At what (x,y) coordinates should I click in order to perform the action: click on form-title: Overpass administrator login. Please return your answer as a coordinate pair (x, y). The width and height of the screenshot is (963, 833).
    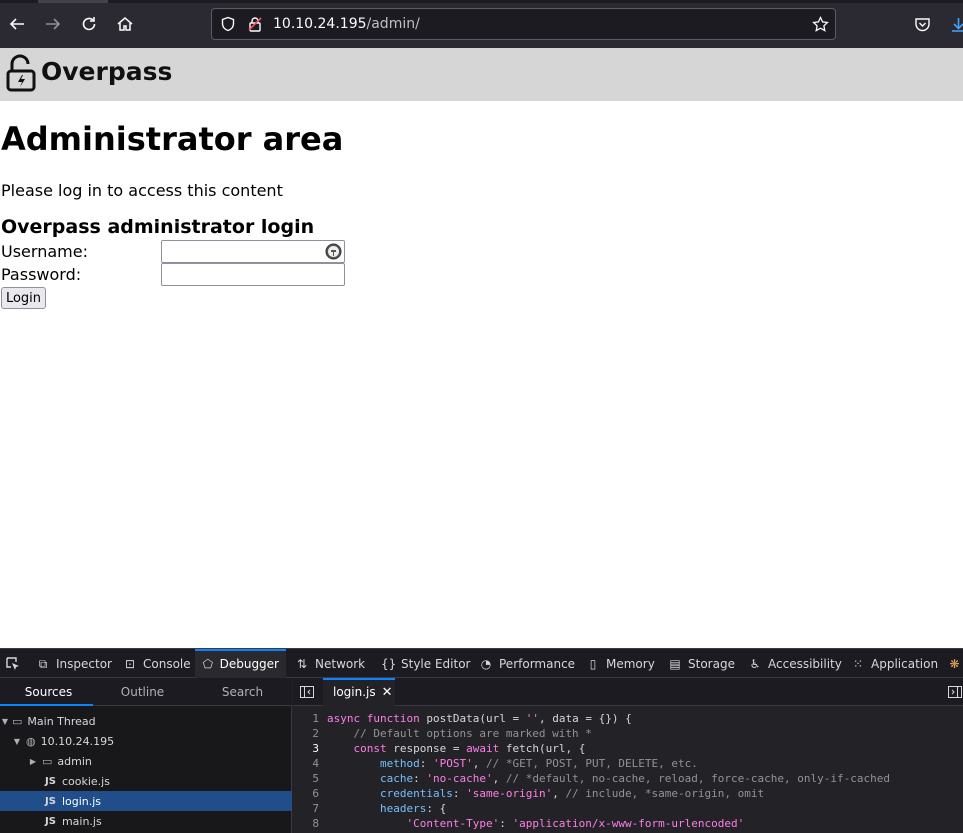
    Looking at the image, I should click on (158, 227).